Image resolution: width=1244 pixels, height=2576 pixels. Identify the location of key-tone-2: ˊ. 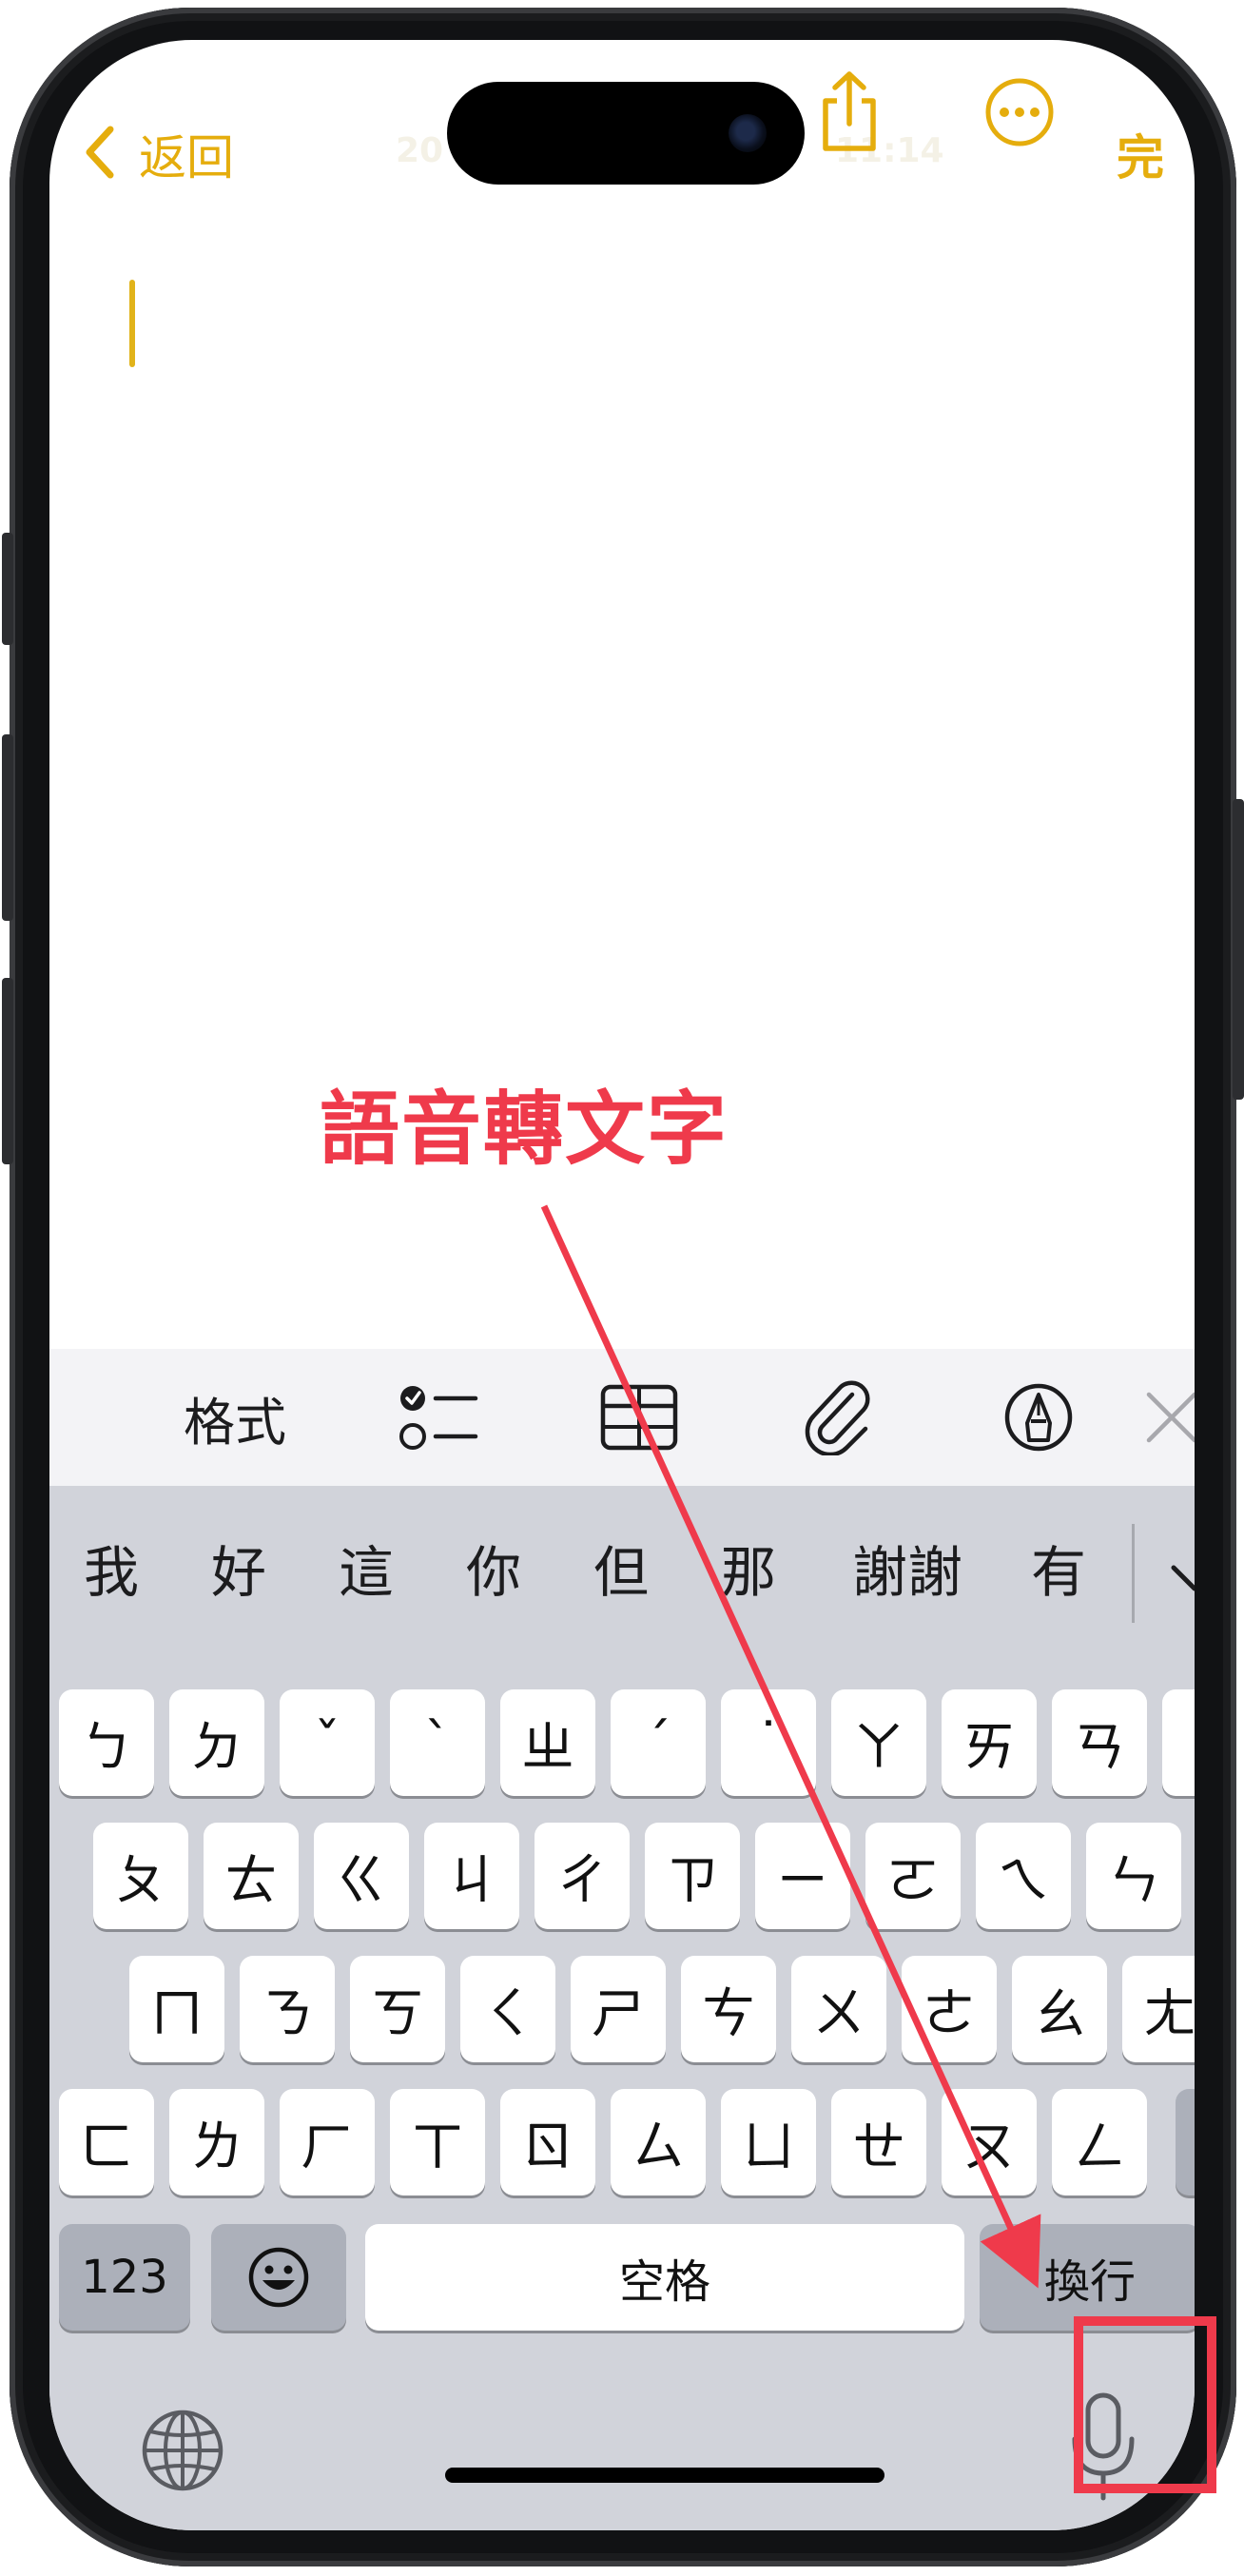
(658, 1743).